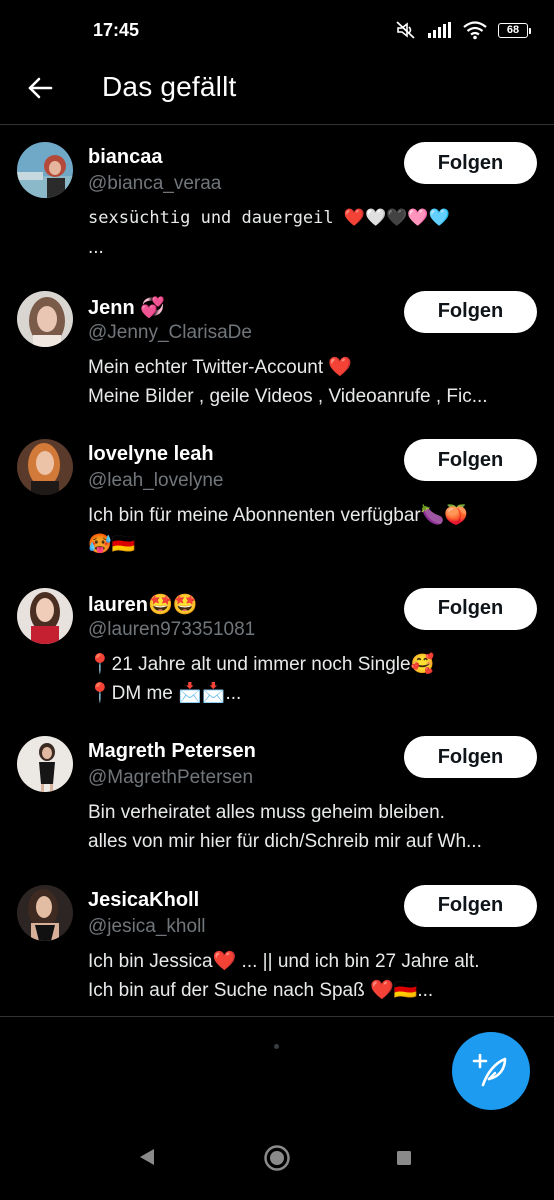  I want to click on circle-home-icon, so click(277, 1158).